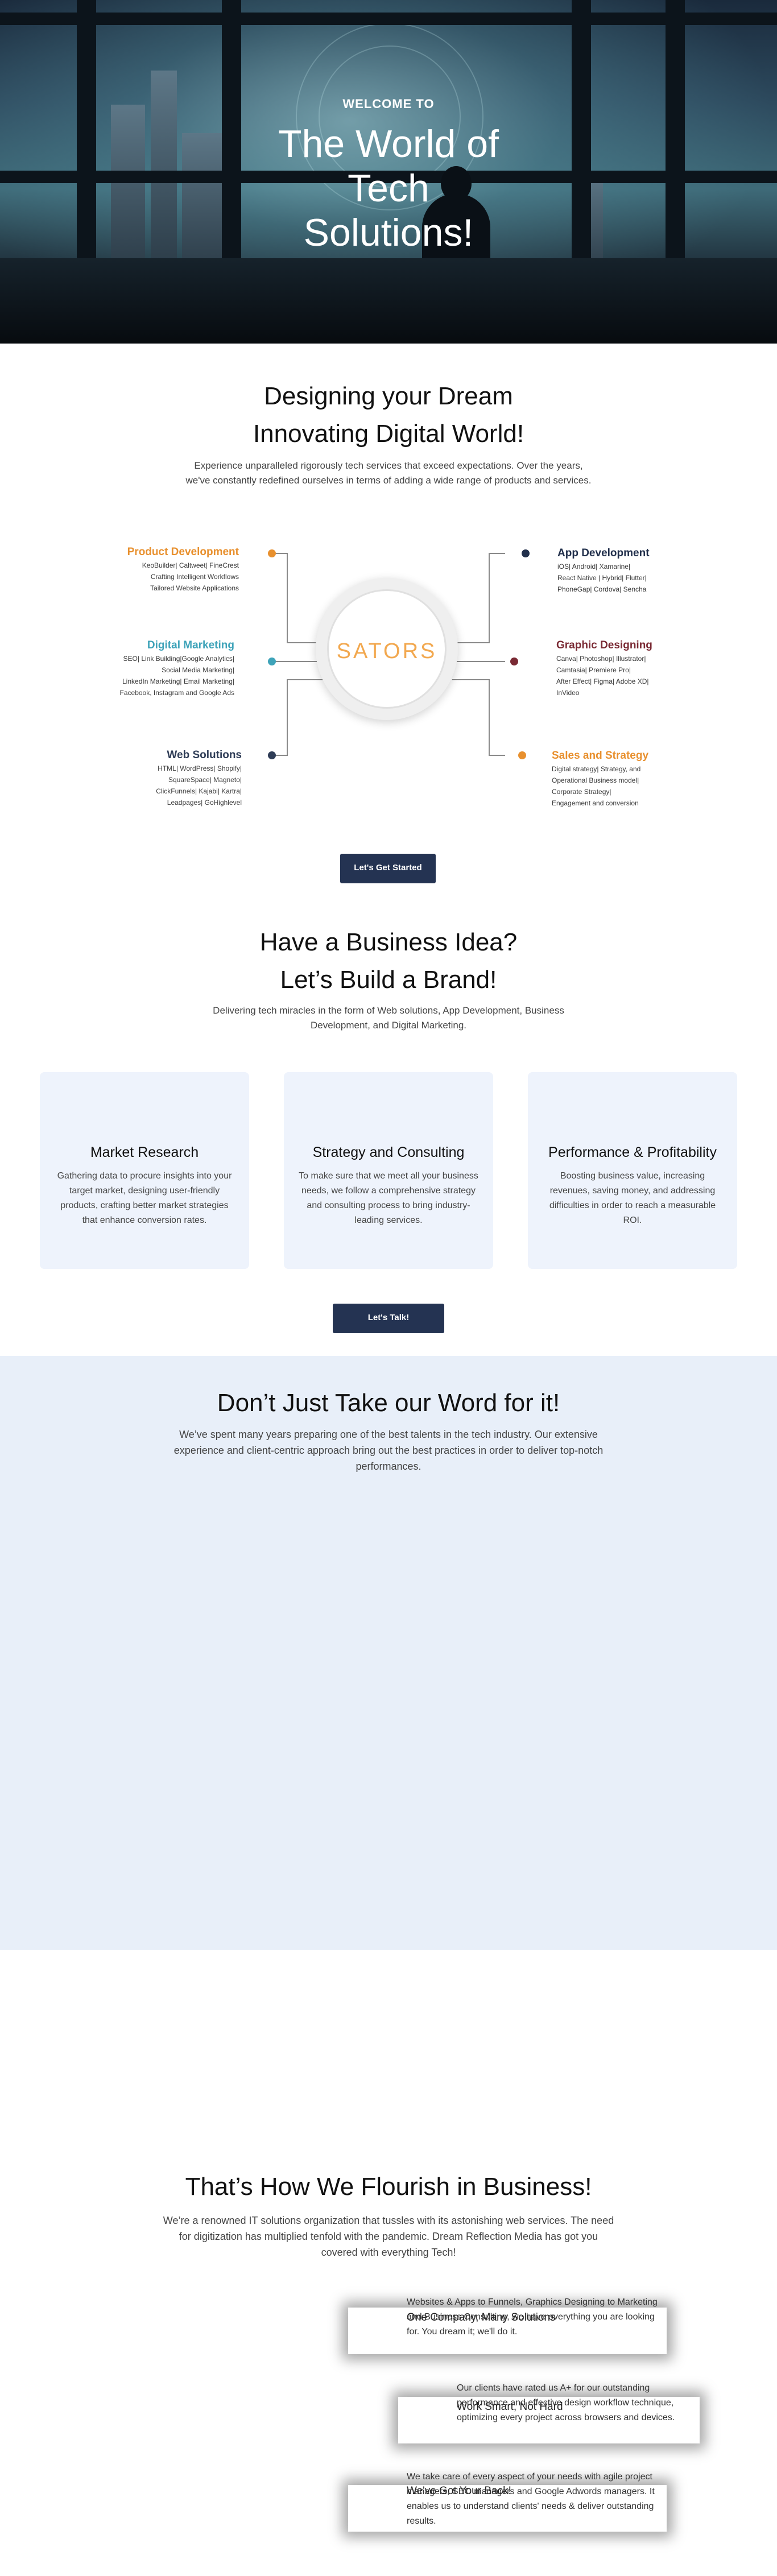 This screenshot has width=777, height=2576. What do you see at coordinates (388, 396) in the screenshot?
I see `dream-heading-line: Designing your Dream` at bounding box center [388, 396].